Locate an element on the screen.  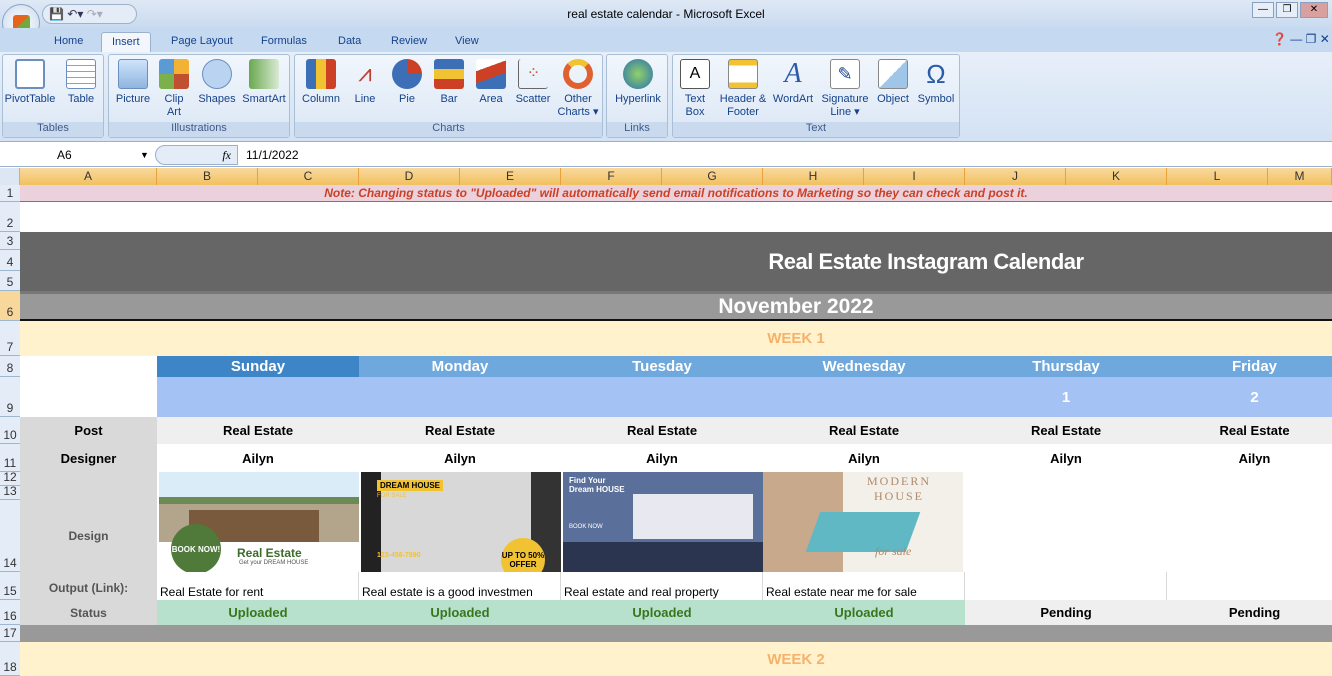
column-header-c: C is located at coordinates (308, 176).